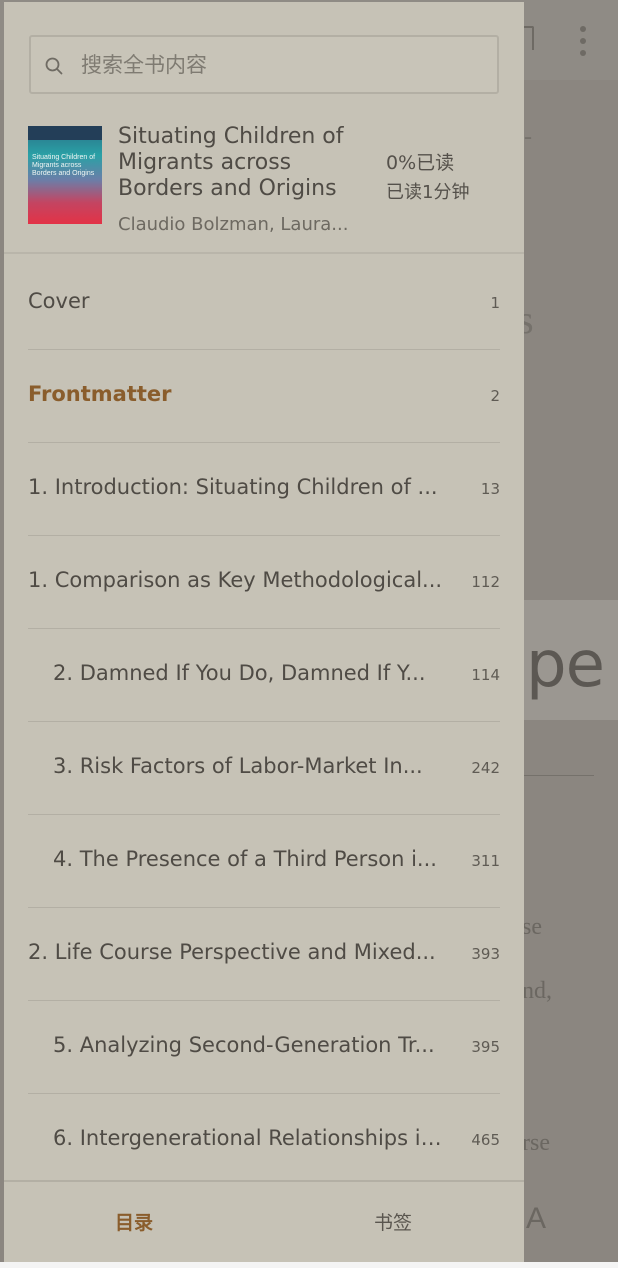 This screenshot has height=1268, width=618. What do you see at coordinates (565, 665) in the screenshot?
I see `reader-heading-fragment: pe` at bounding box center [565, 665].